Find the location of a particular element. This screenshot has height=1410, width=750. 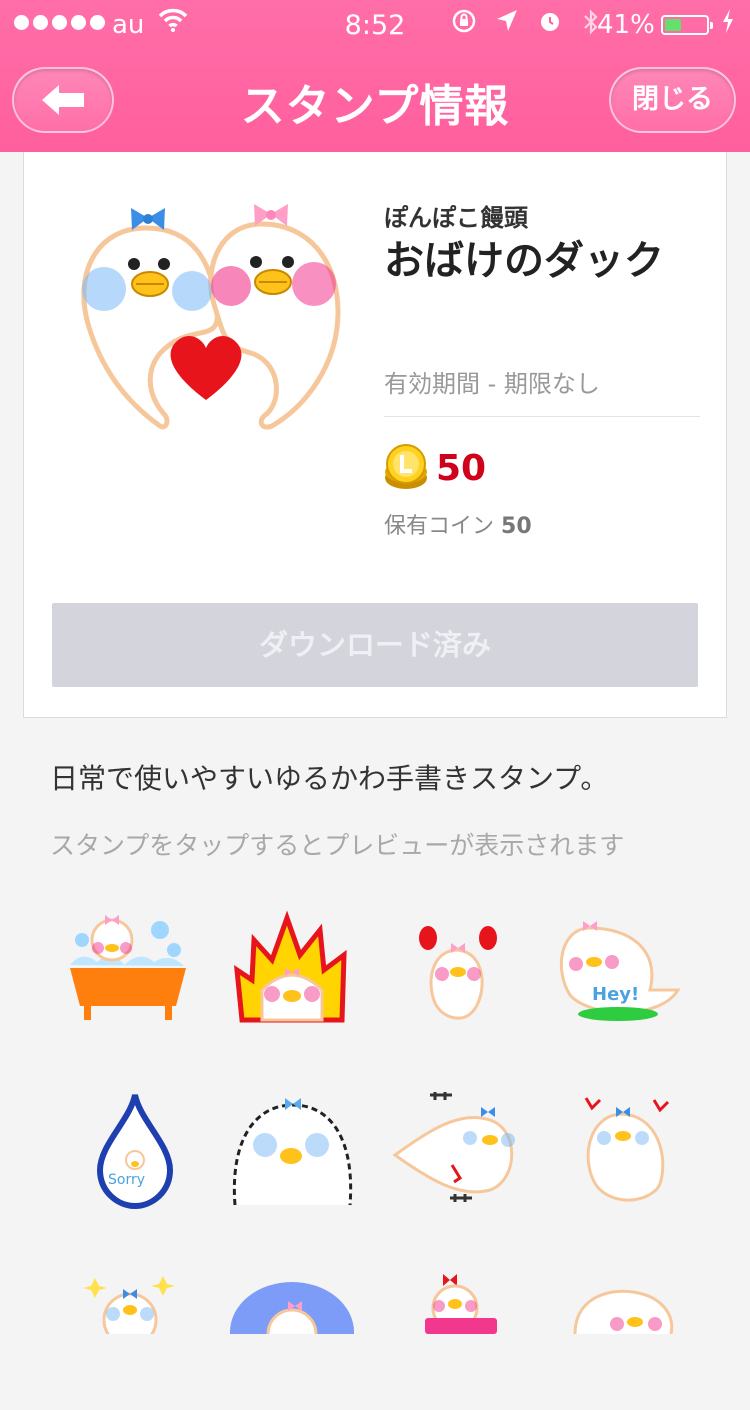

sorry-text: Sorry is located at coordinates (126, 1180).